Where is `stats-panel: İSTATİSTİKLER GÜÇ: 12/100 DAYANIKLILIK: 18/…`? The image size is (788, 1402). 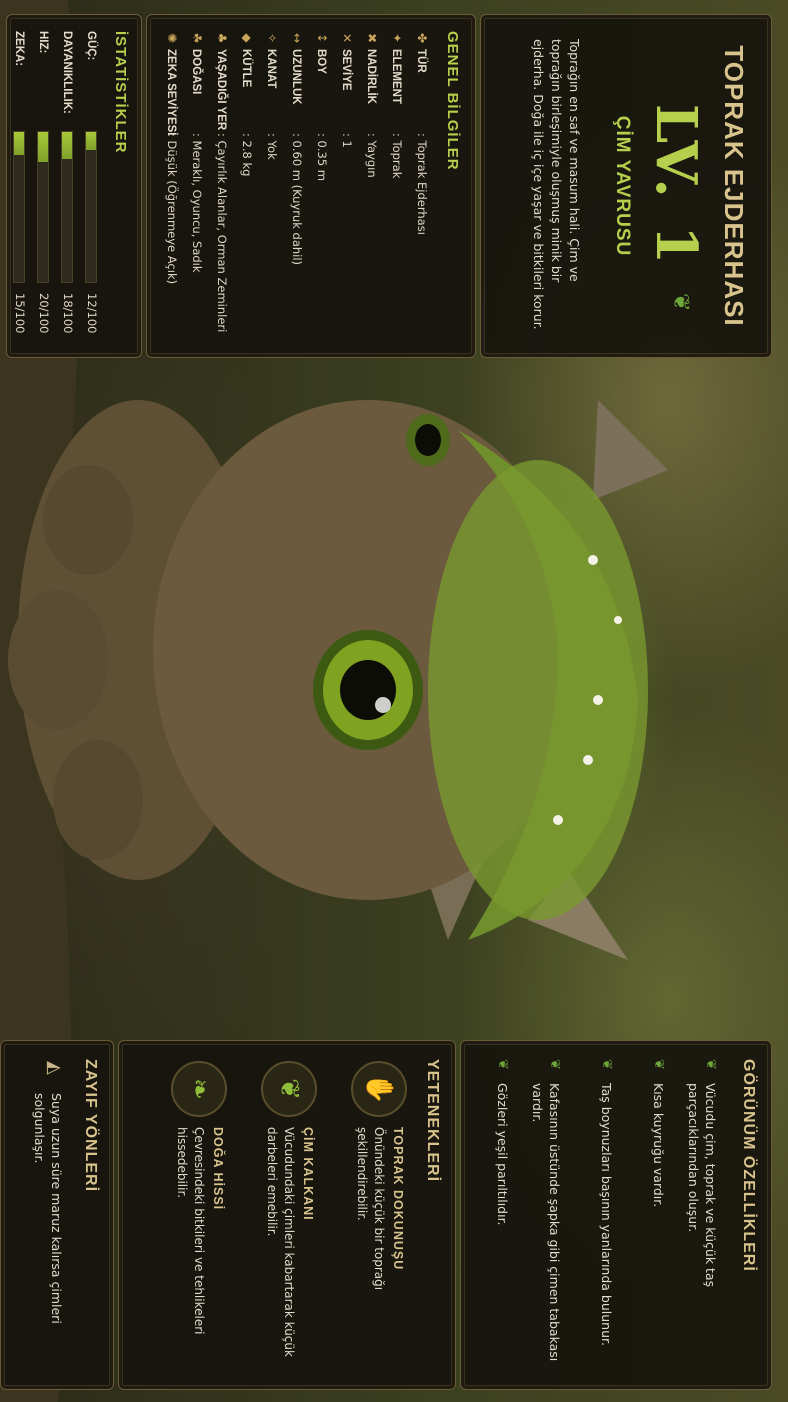
stats-panel: İSTATİSTİKLER GÜÇ: 12/100 DAYANIKLILIK: 18/… is located at coordinates (74, 186).